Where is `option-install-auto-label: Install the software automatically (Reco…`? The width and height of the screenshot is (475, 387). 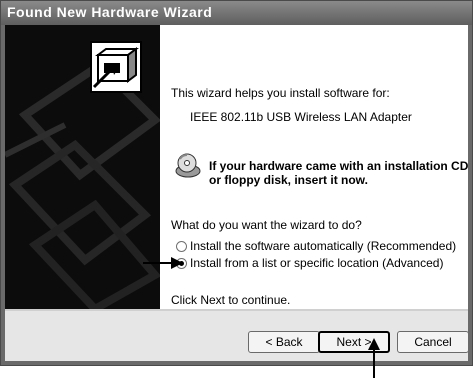 option-install-auto-label: Install the software automatically (Reco… is located at coordinates (323, 246).